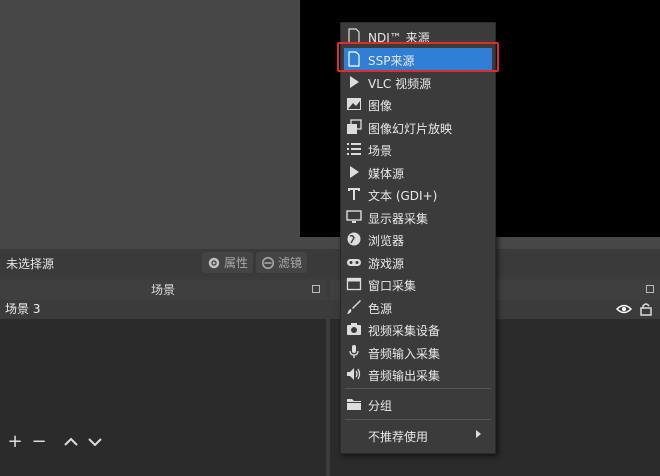  What do you see at coordinates (354, 216) in the screenshot?
I see `monitor-icon` at bounding box center [354, 216].